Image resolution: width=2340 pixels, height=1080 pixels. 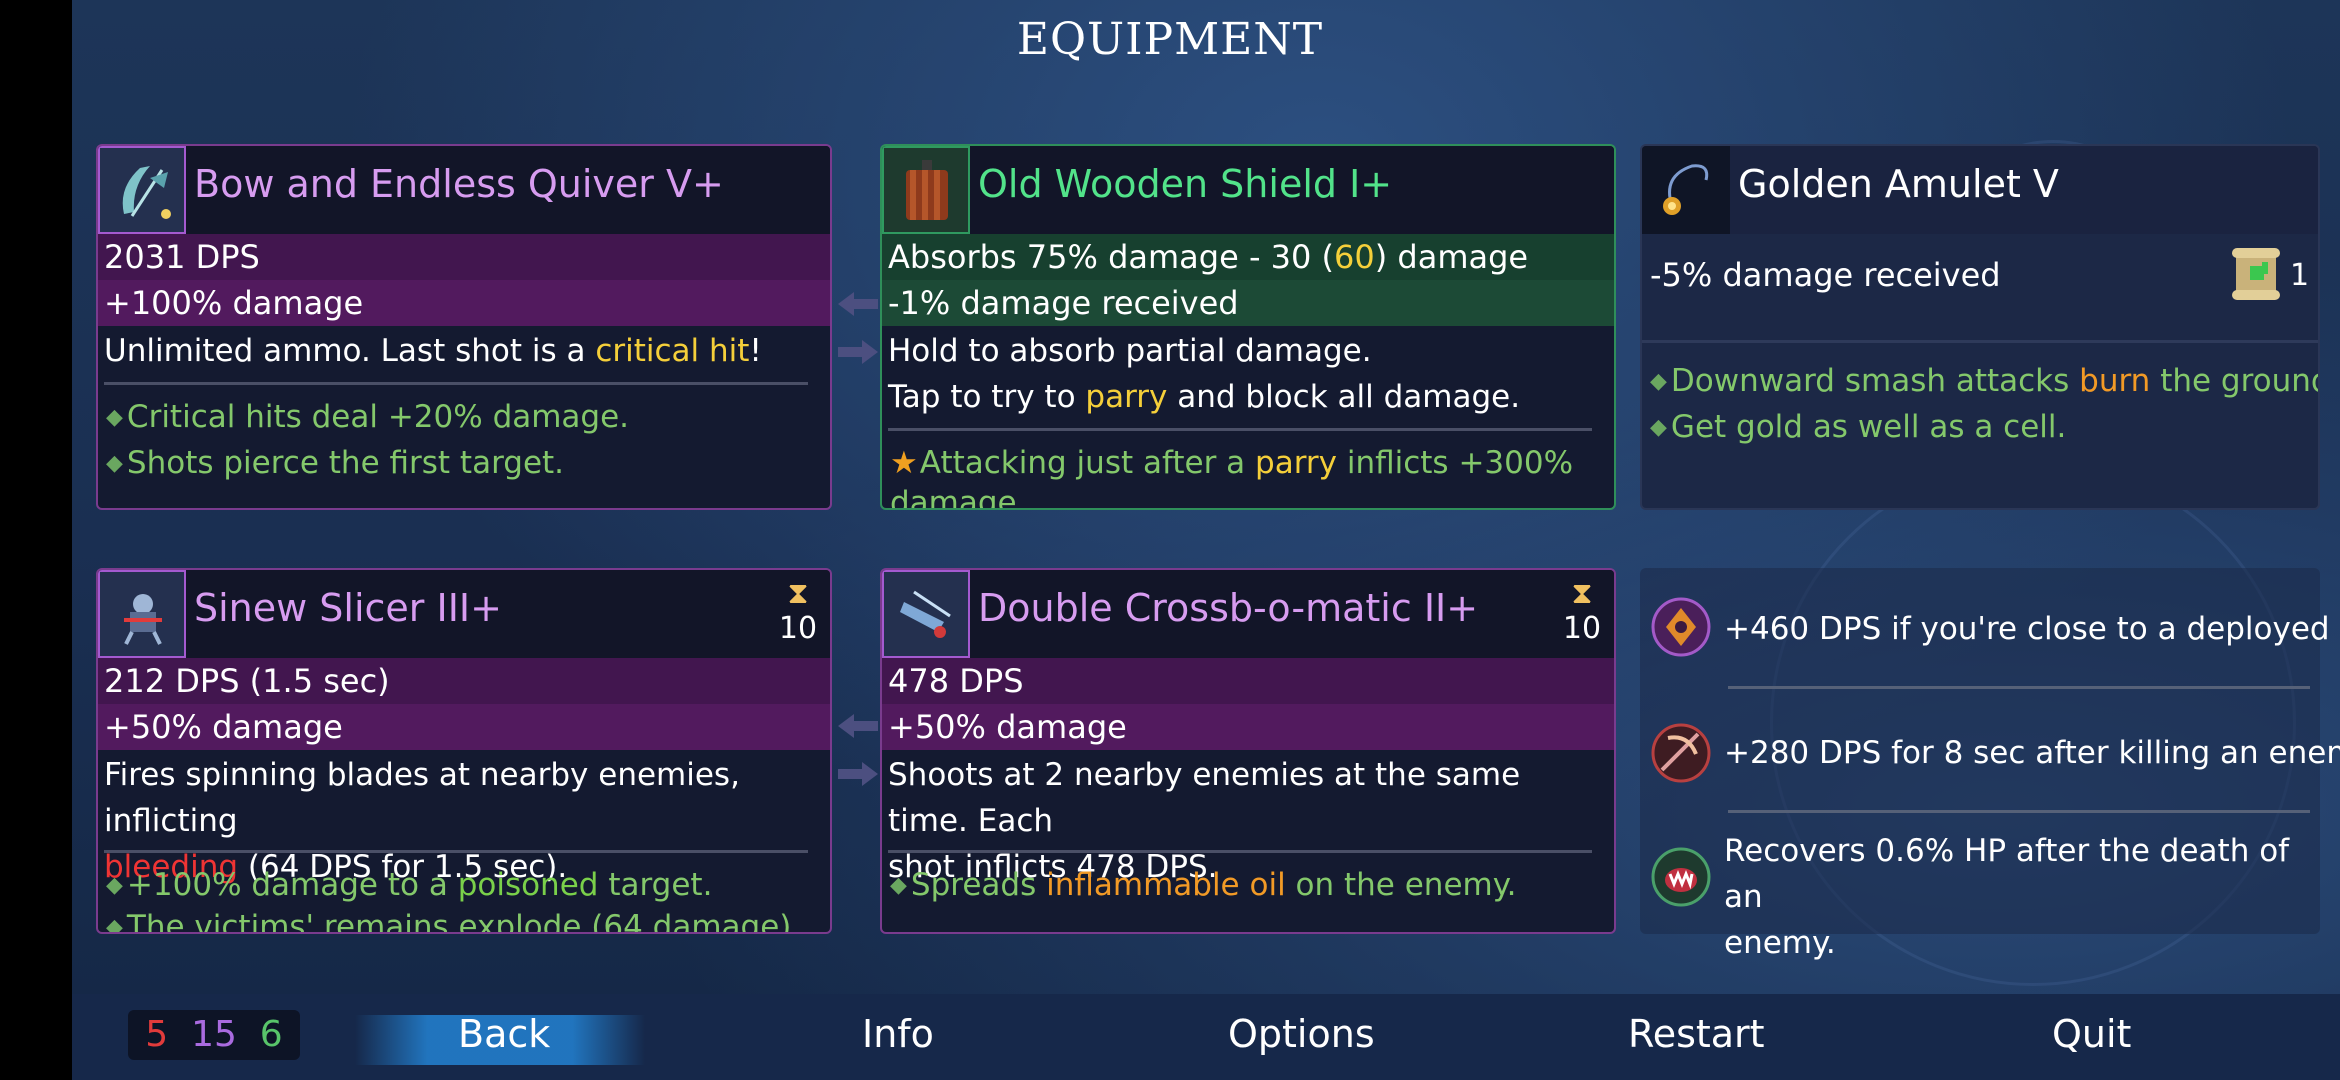 I want to click on left-black-bar, so click(x=36, y=540).